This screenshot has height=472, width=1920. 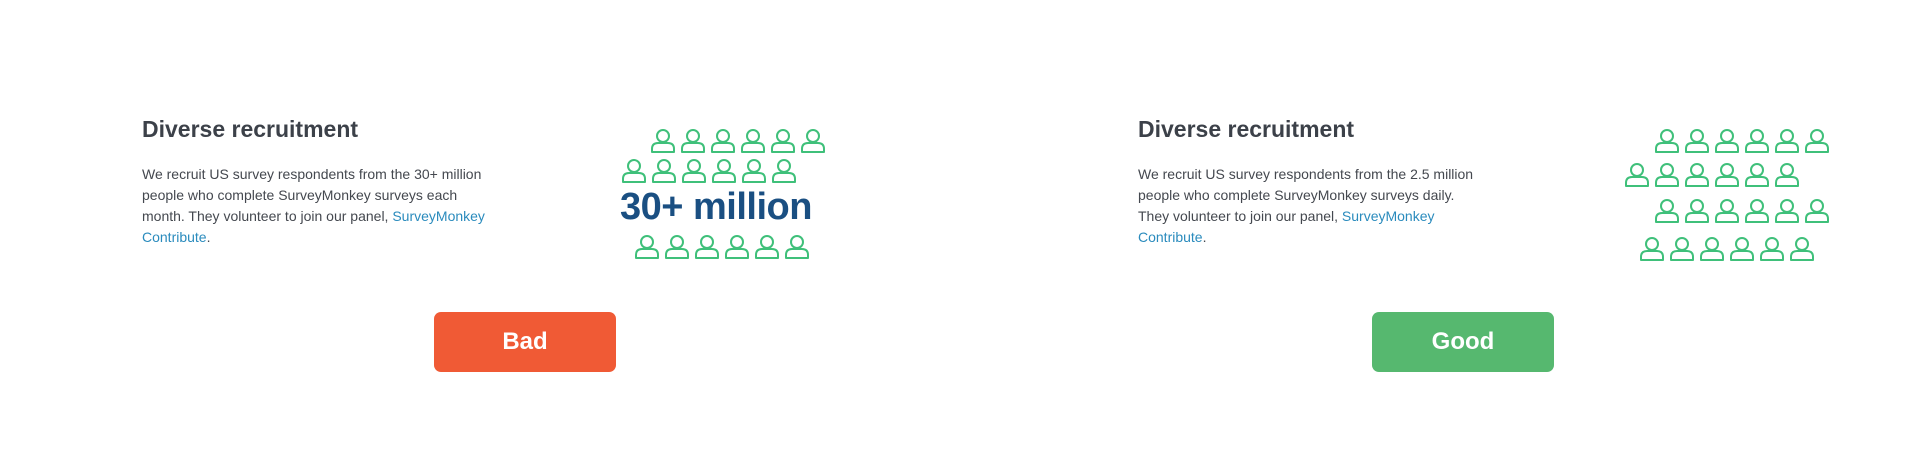 I want to click on bad-button: Bad, so click(x=525, y=342).